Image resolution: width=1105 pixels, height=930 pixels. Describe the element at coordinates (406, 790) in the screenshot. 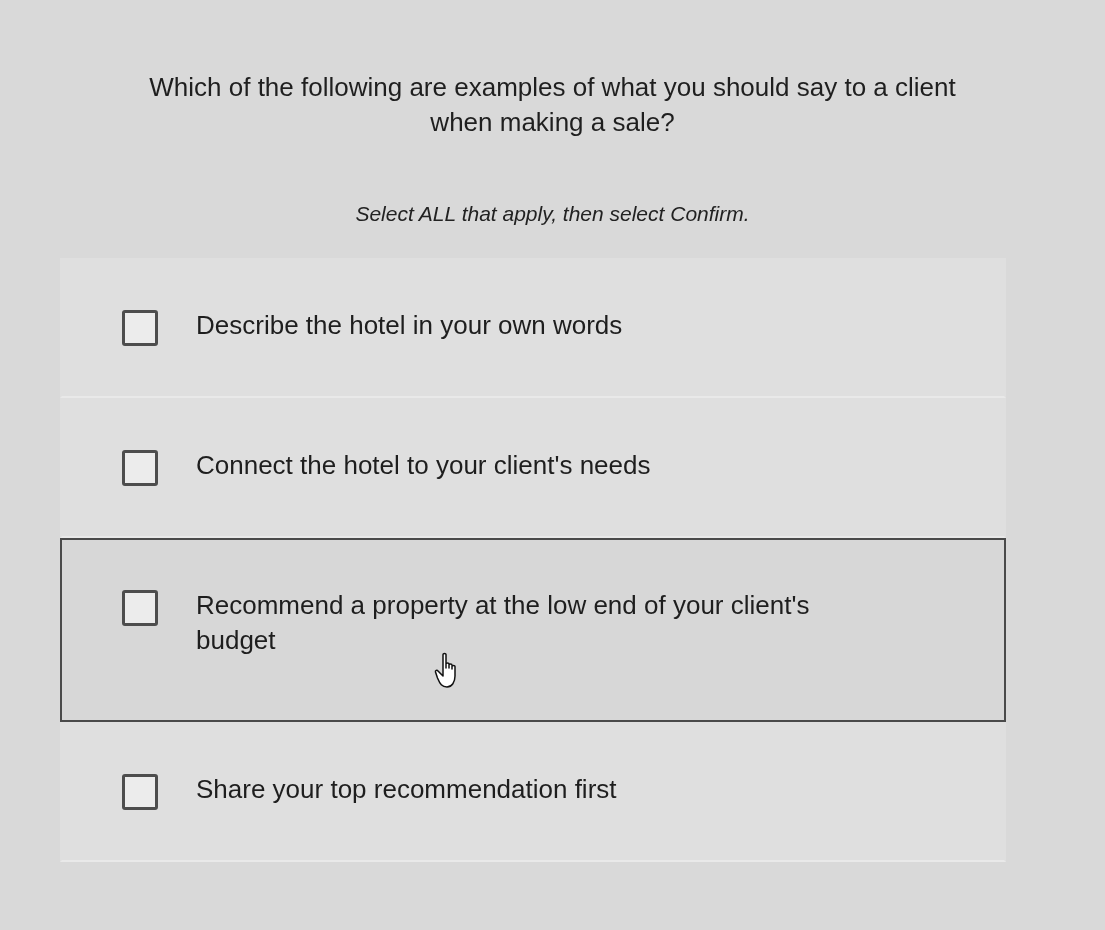

I see `option-label: Share your top recommendation first` at that location.